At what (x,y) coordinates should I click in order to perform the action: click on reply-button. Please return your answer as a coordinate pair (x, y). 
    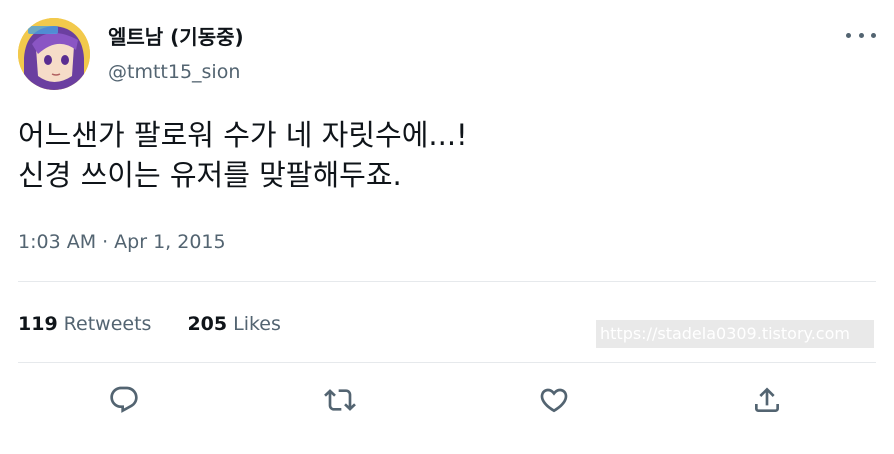
    Looking at the image, I should click on (124, 400).